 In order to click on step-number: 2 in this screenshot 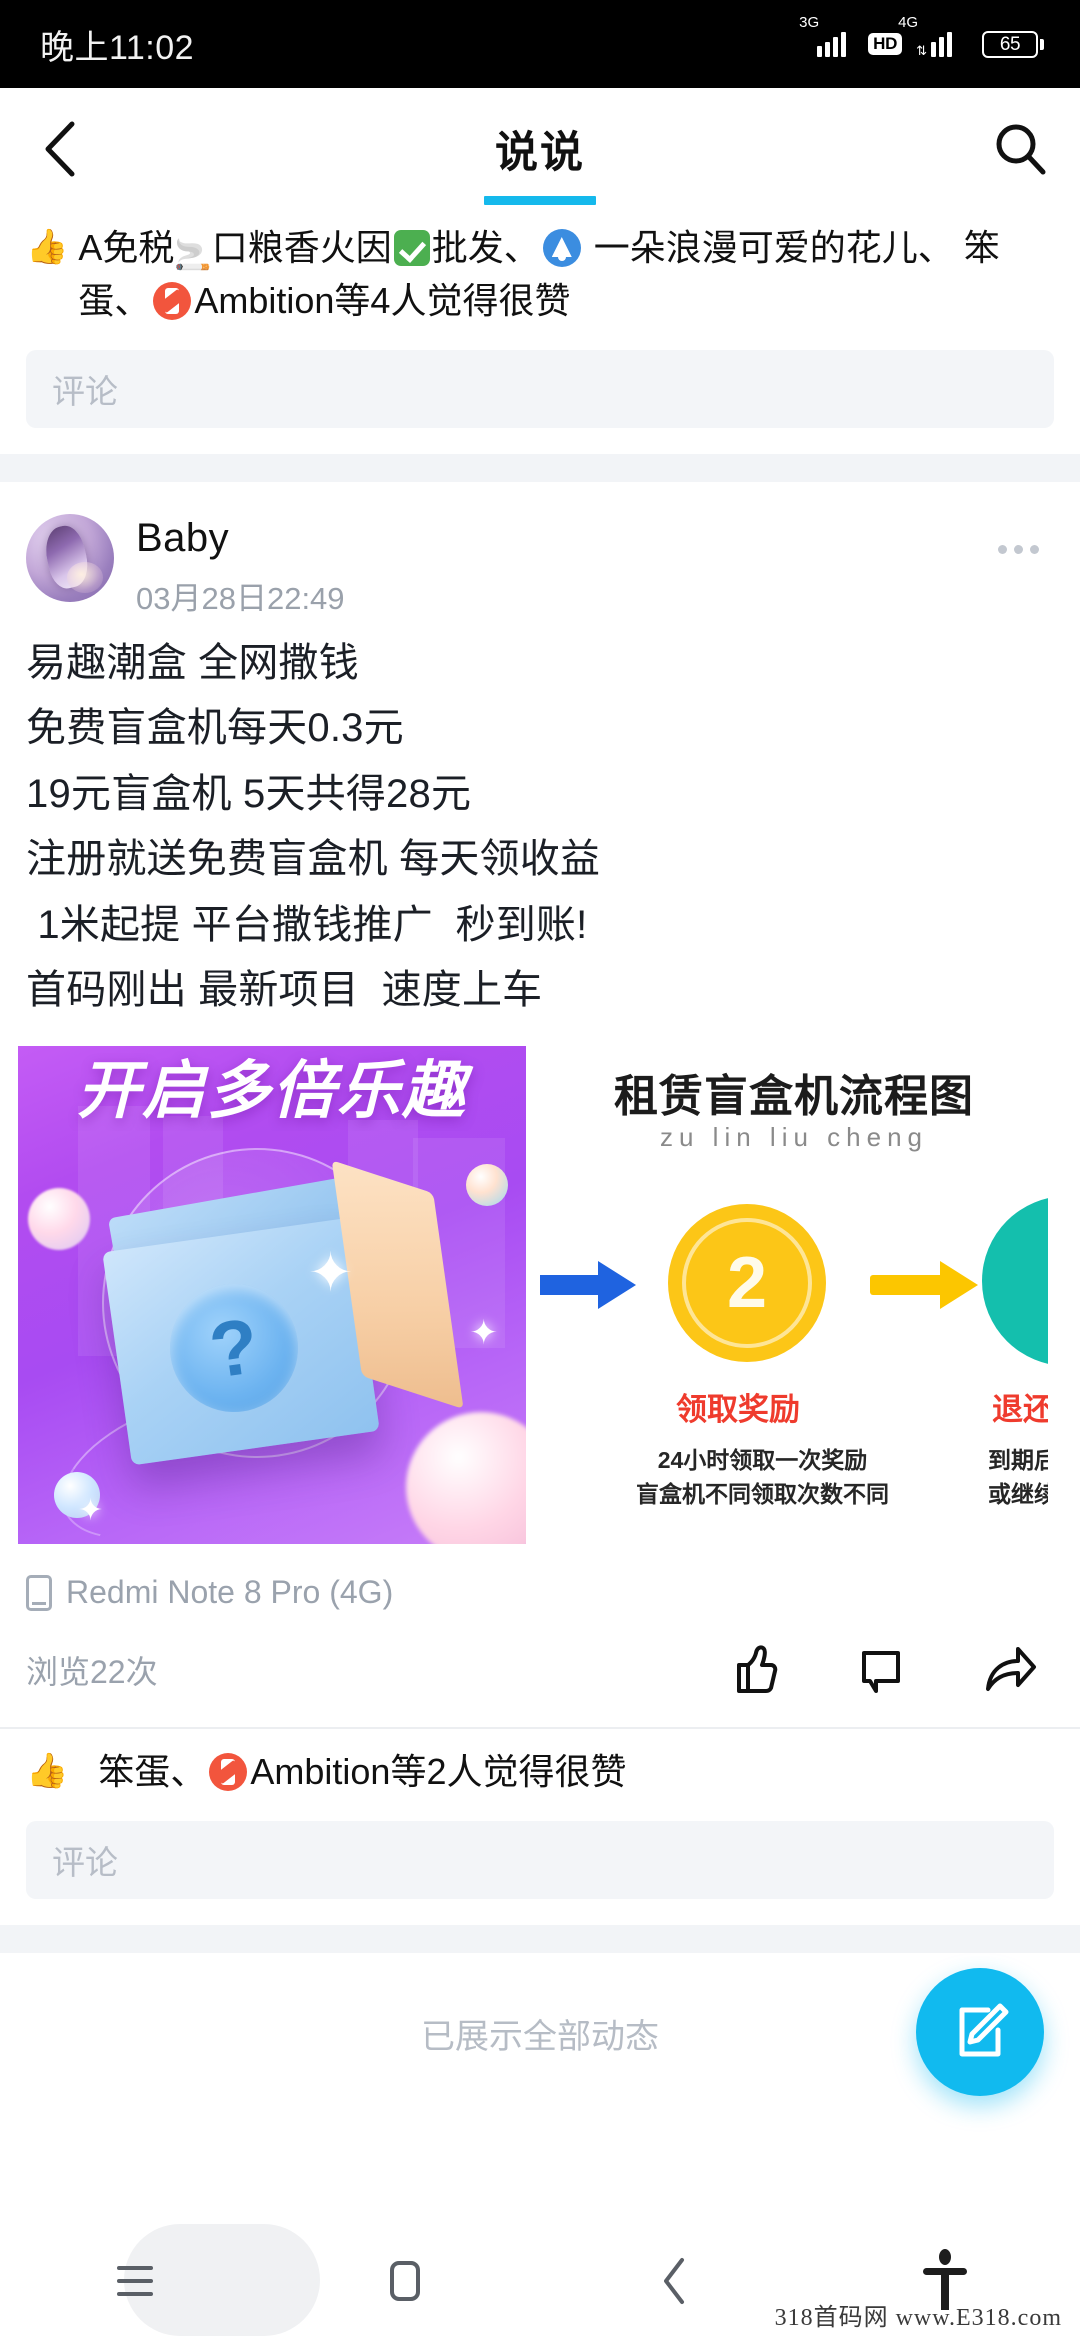, I will do `click(747, 1283)`.